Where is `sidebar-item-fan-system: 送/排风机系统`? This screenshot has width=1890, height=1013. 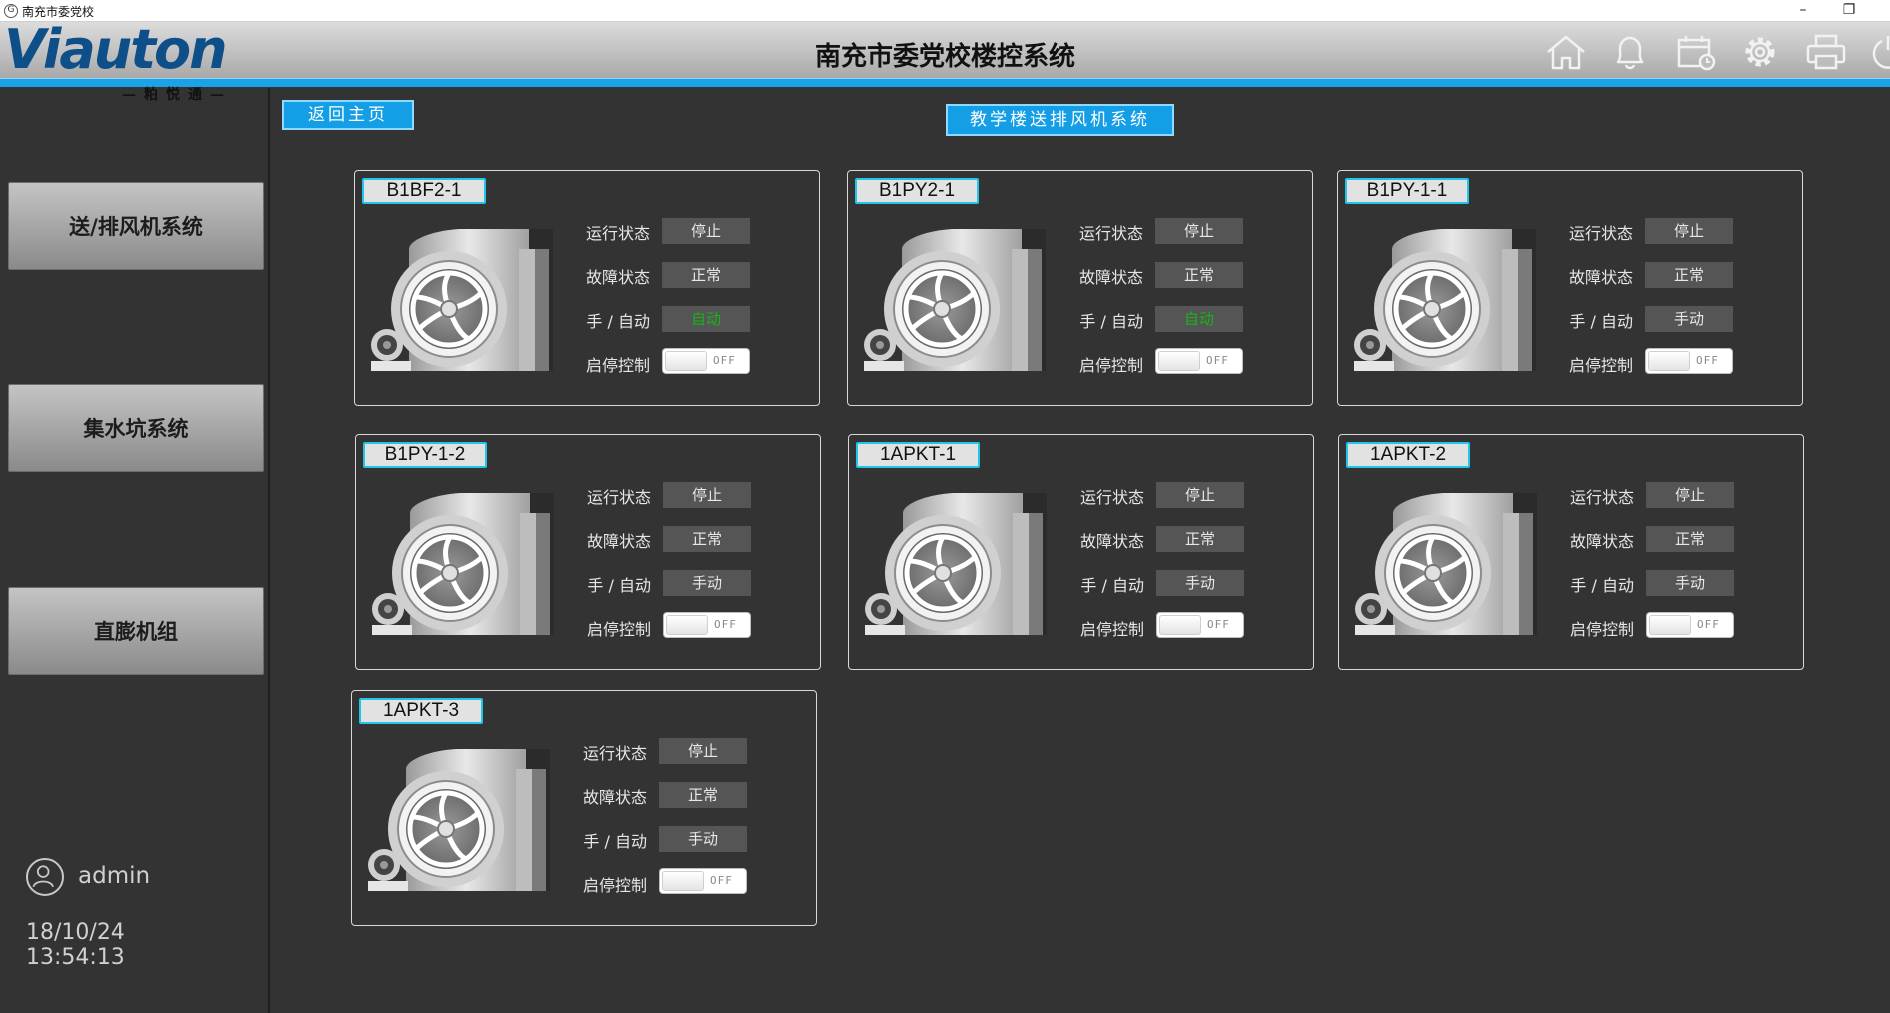
sidebar-item-fan-system: 送/排风机系统 is located at coordinates (136, 226).